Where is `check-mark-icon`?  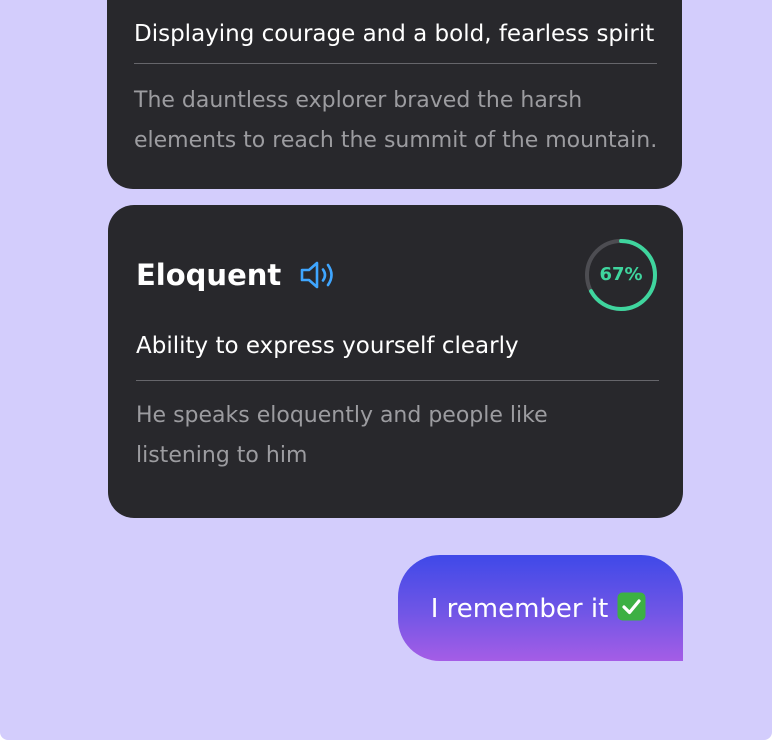
check-mark-icon is located at coordinates (631, 606).